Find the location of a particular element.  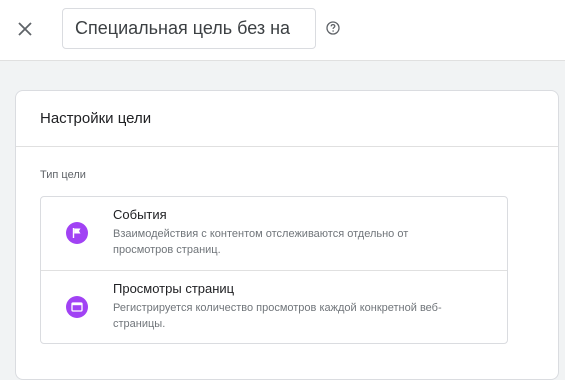

close-button is located at coordinates (25, 29).